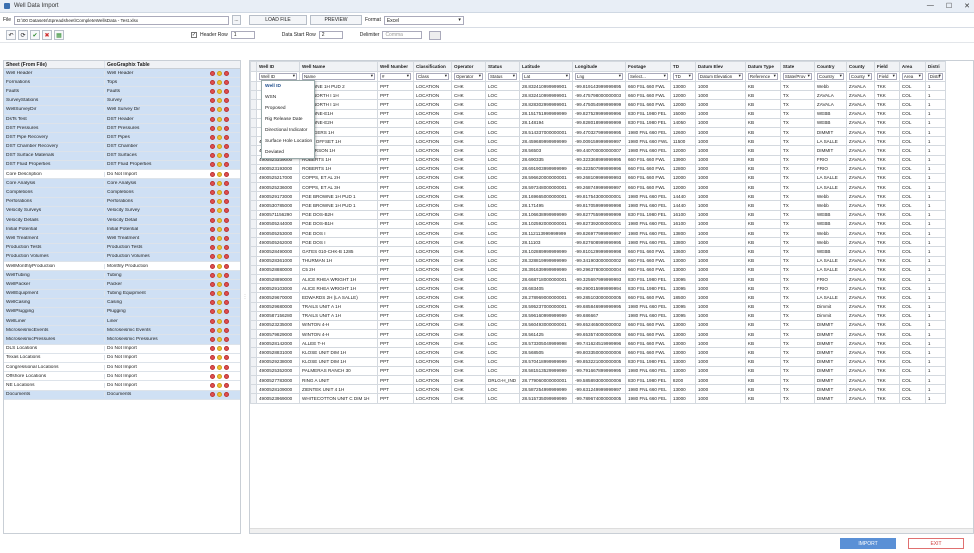 This screenshot has height=553, width=974. I want to click on geographix-table: Casing, so click(154, 303).